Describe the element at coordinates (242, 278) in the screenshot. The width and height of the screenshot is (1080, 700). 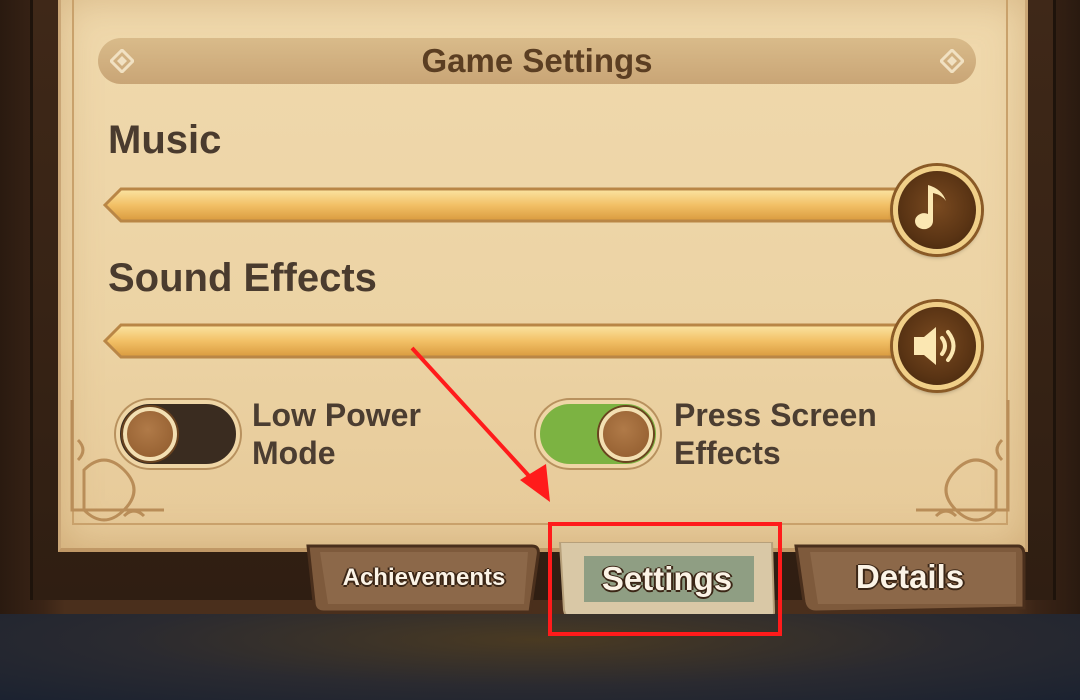
I see `sound-effects-label: Sound Effects` at that location.